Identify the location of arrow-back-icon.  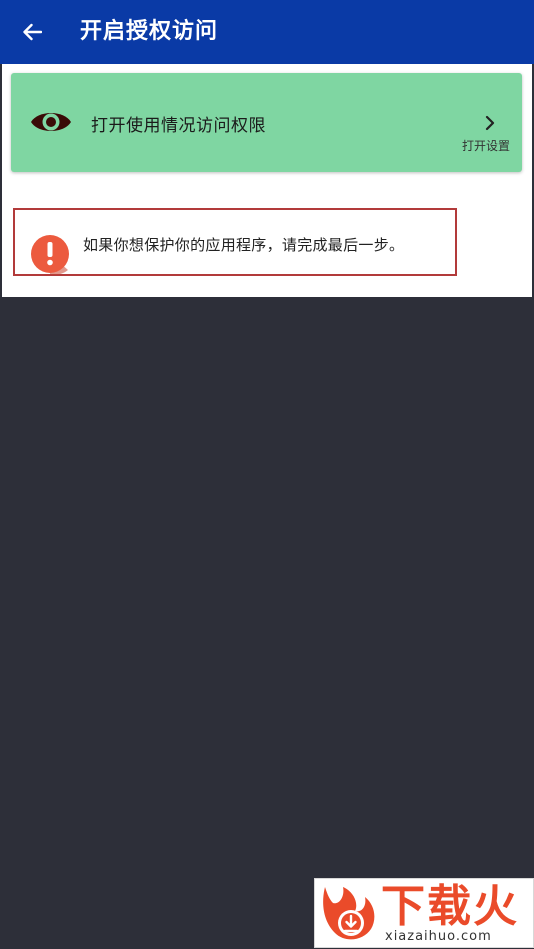
(32, 32).